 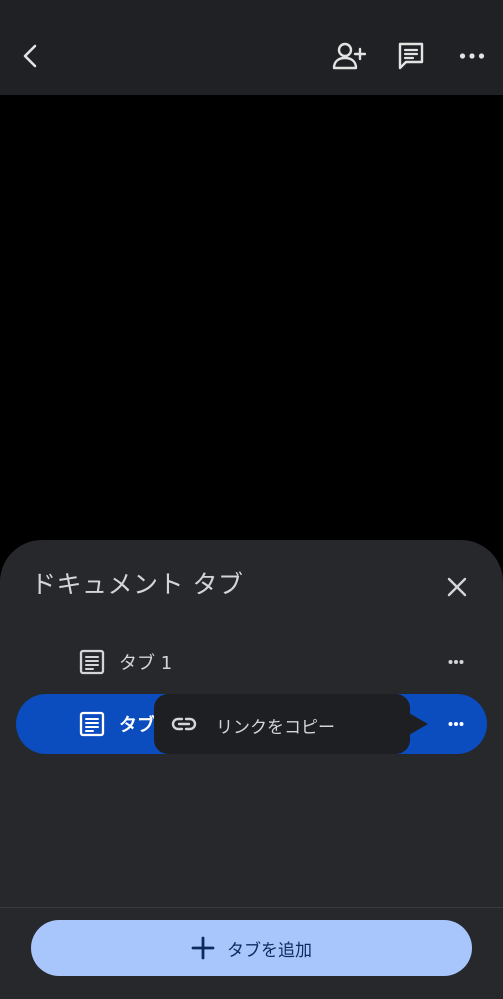 I want to click on link-icon, so click(x=184, y=724).